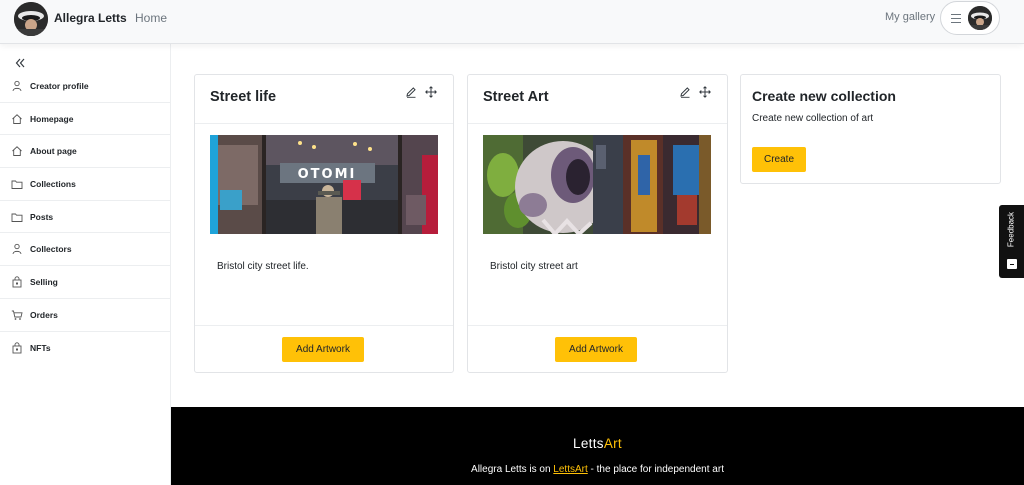 This screenshot has height=485, width=1024. I want to click on collection-title: Street life, so click(243, 97).